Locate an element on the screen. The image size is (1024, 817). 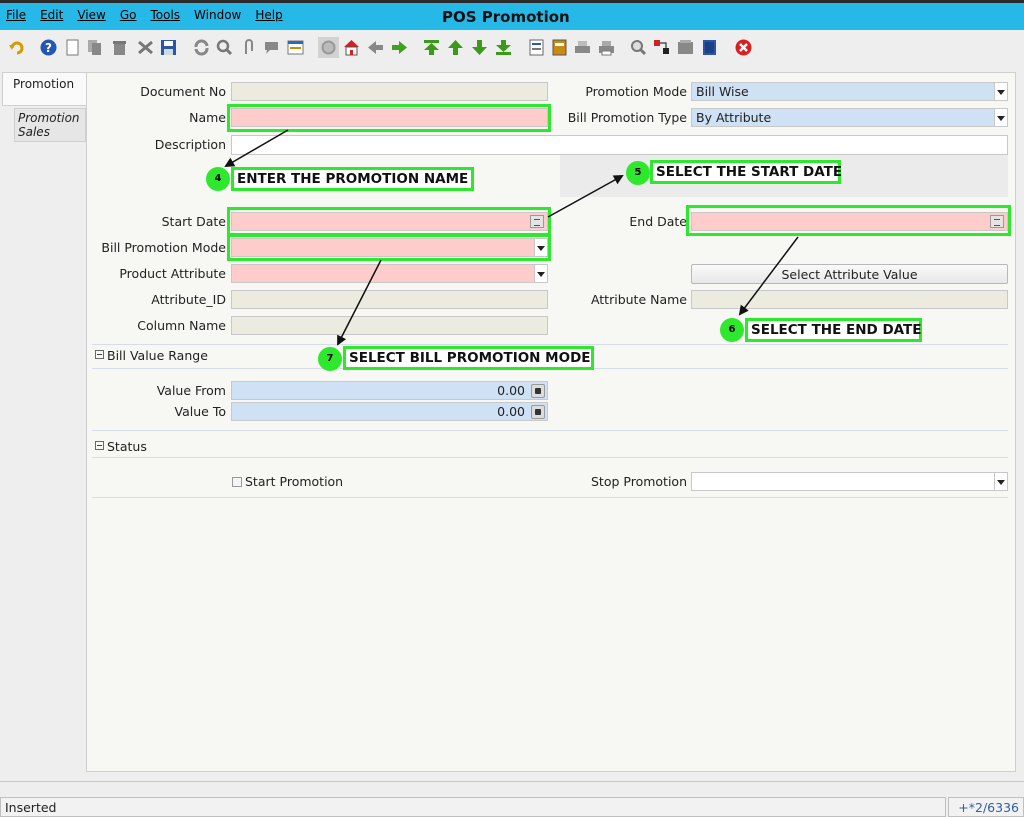
step-7-callout: SELECT BILL PROMOTION MODE is located at coordinates (468, 358).